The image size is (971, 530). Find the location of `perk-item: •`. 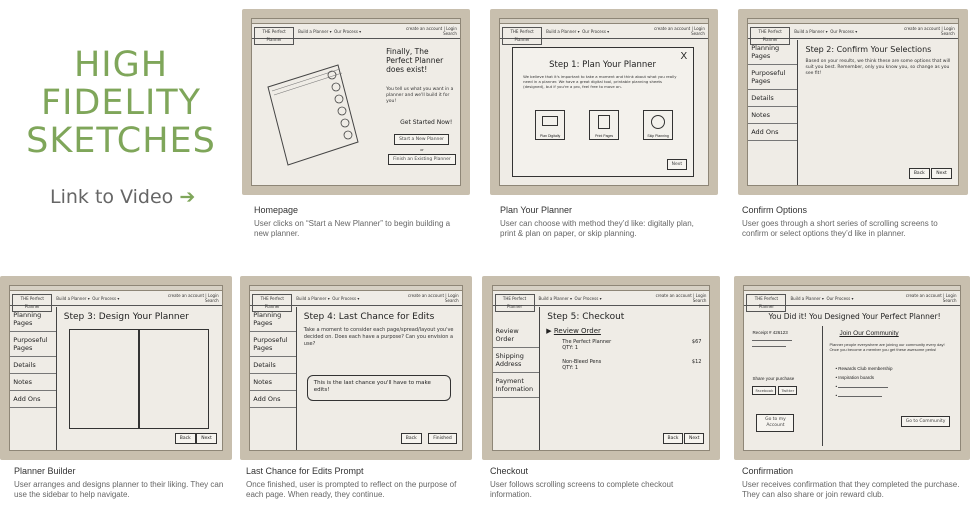

perk-item: • is located at coordinates (862, 386).